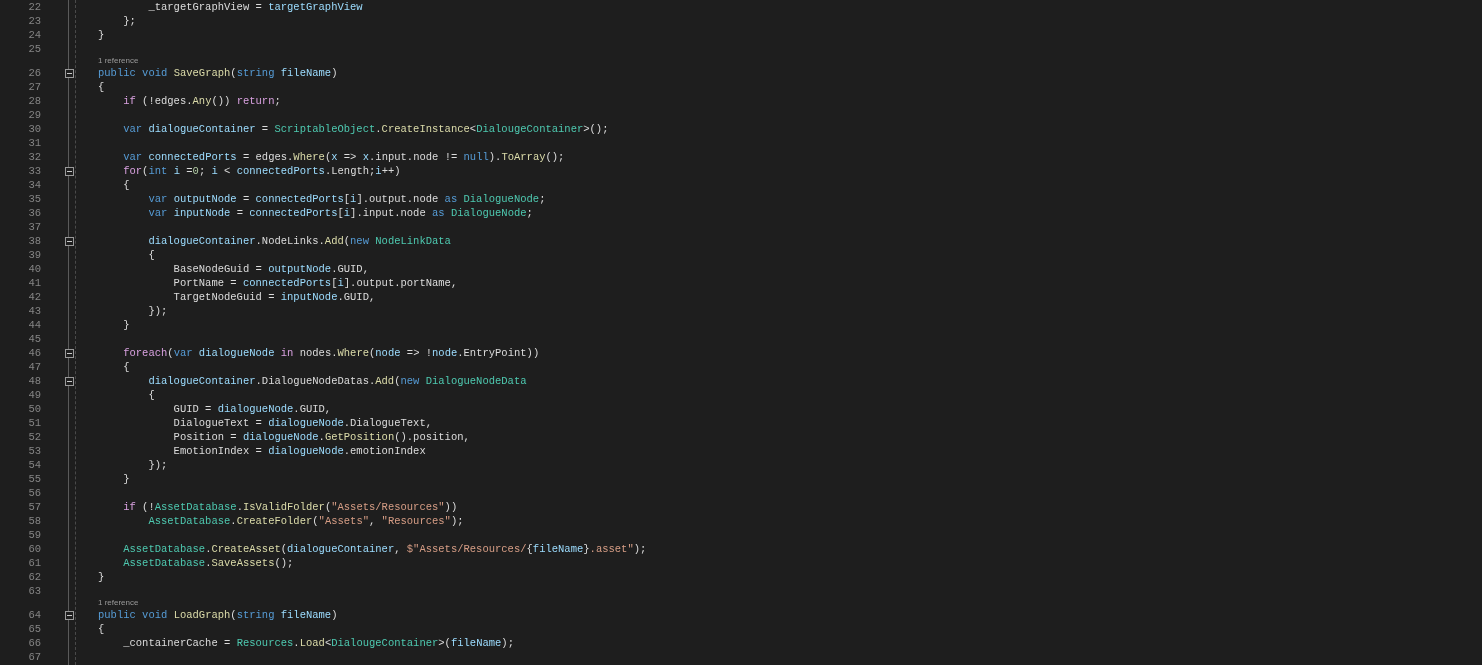  What do you see at coordinates (321, 437) in the screenshot?
I see `code-line: Position = dialogueNode.GetPosition().position,` at bounding box center [321, 437].